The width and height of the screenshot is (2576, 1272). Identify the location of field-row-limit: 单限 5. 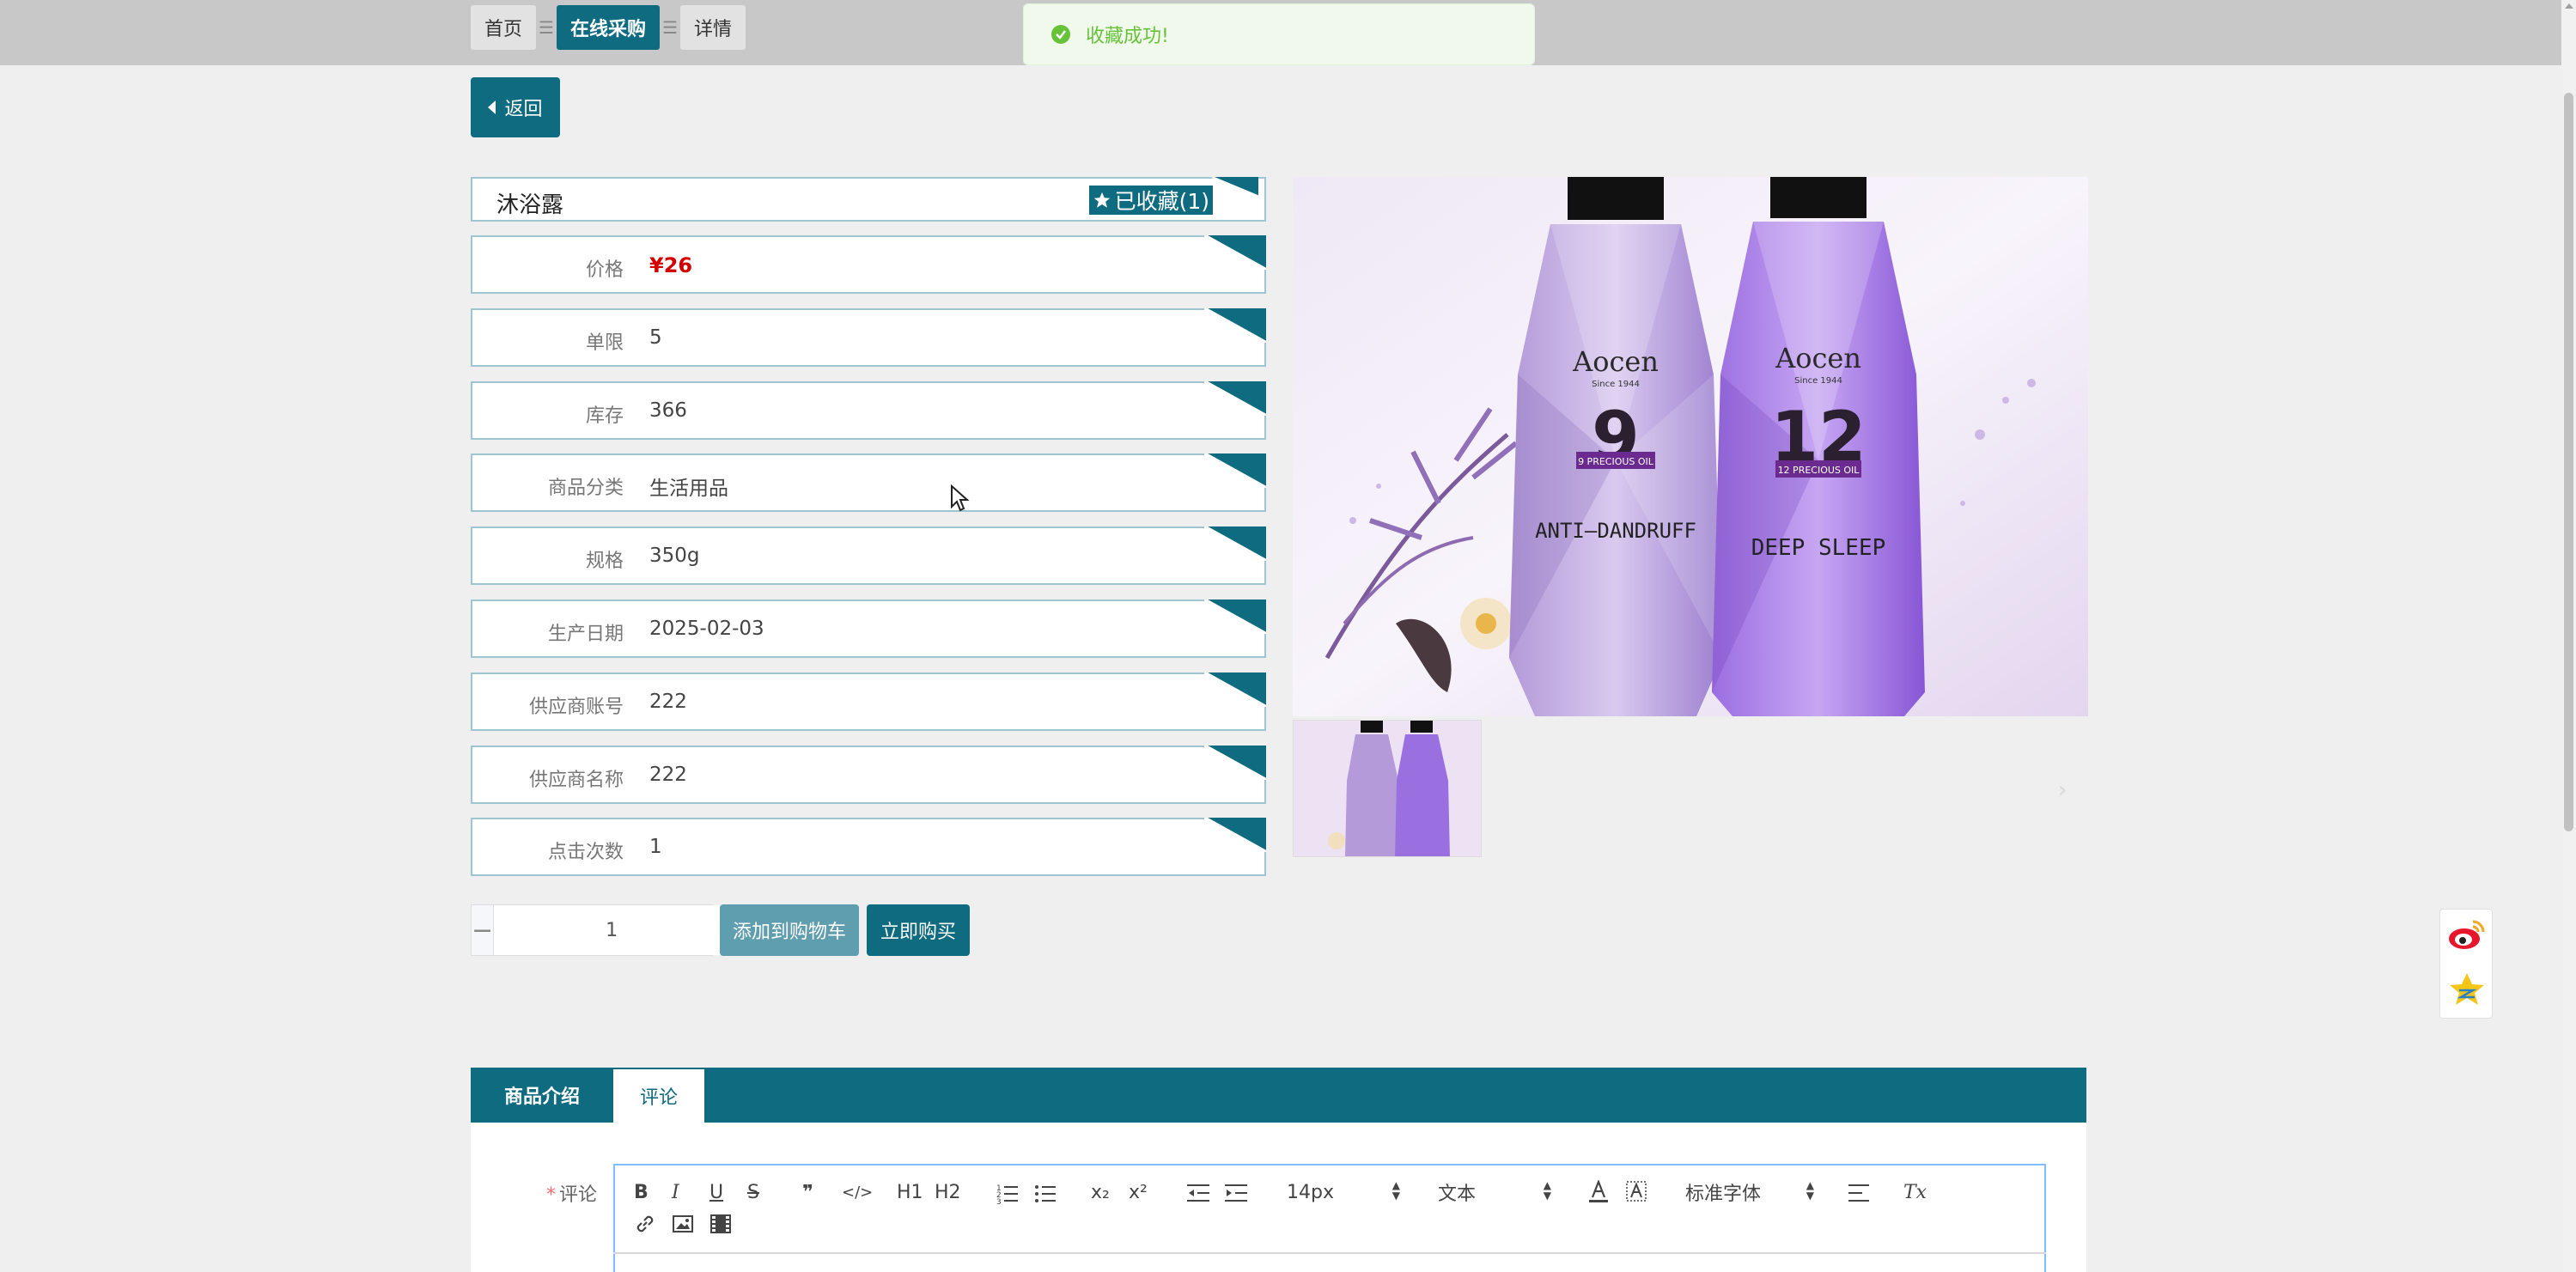
(868, 337).